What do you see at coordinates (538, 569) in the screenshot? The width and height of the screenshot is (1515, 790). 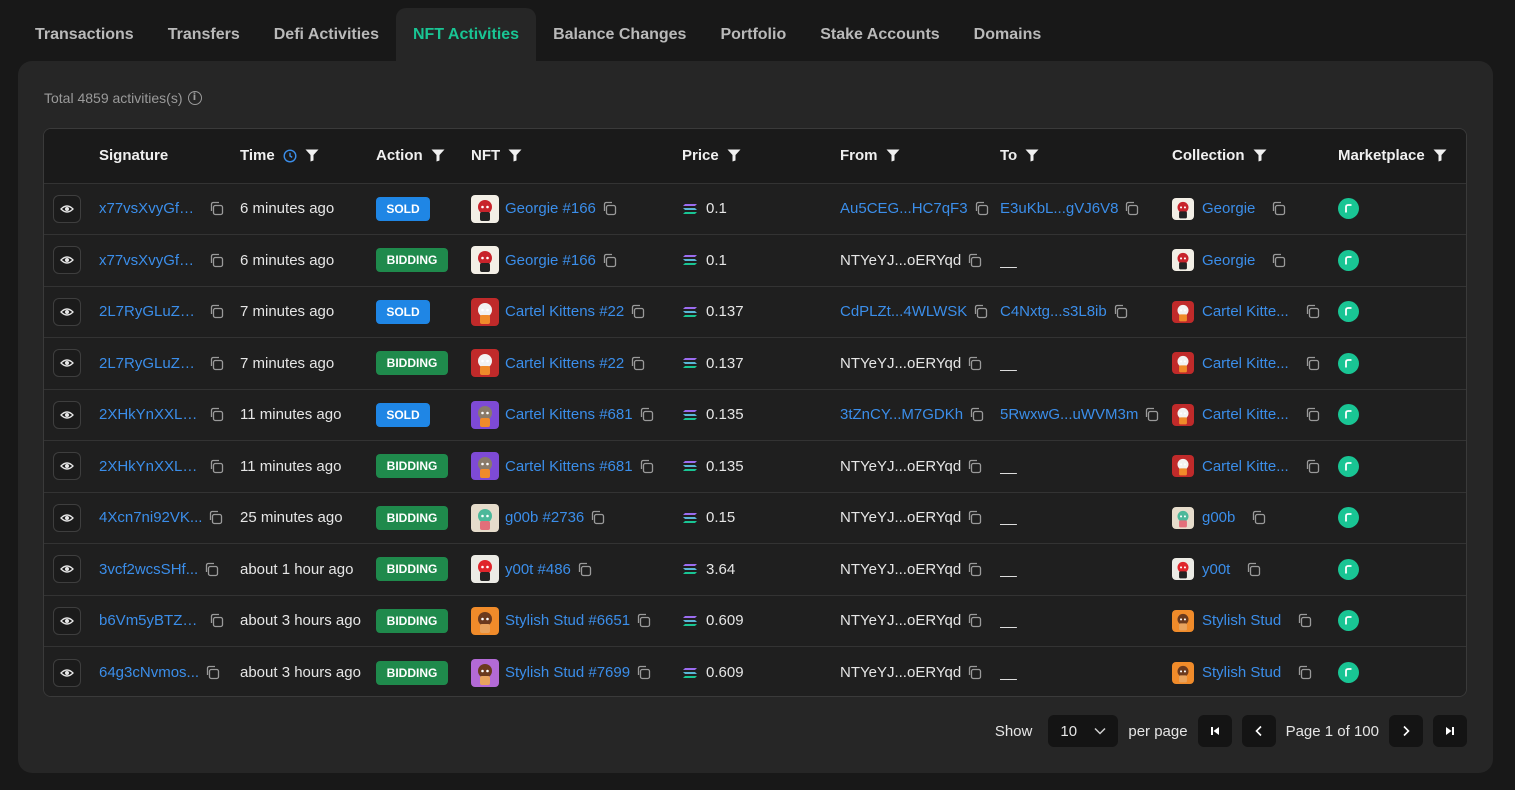 I see `nft-link: y00t #486` at bounding box center [538, 569].